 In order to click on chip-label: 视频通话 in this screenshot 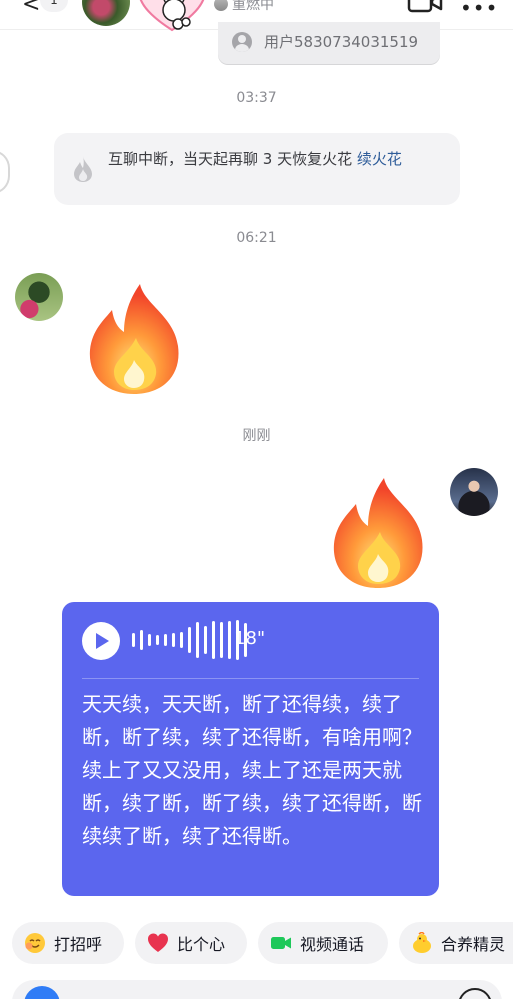, I will do `click(332, 944)`.